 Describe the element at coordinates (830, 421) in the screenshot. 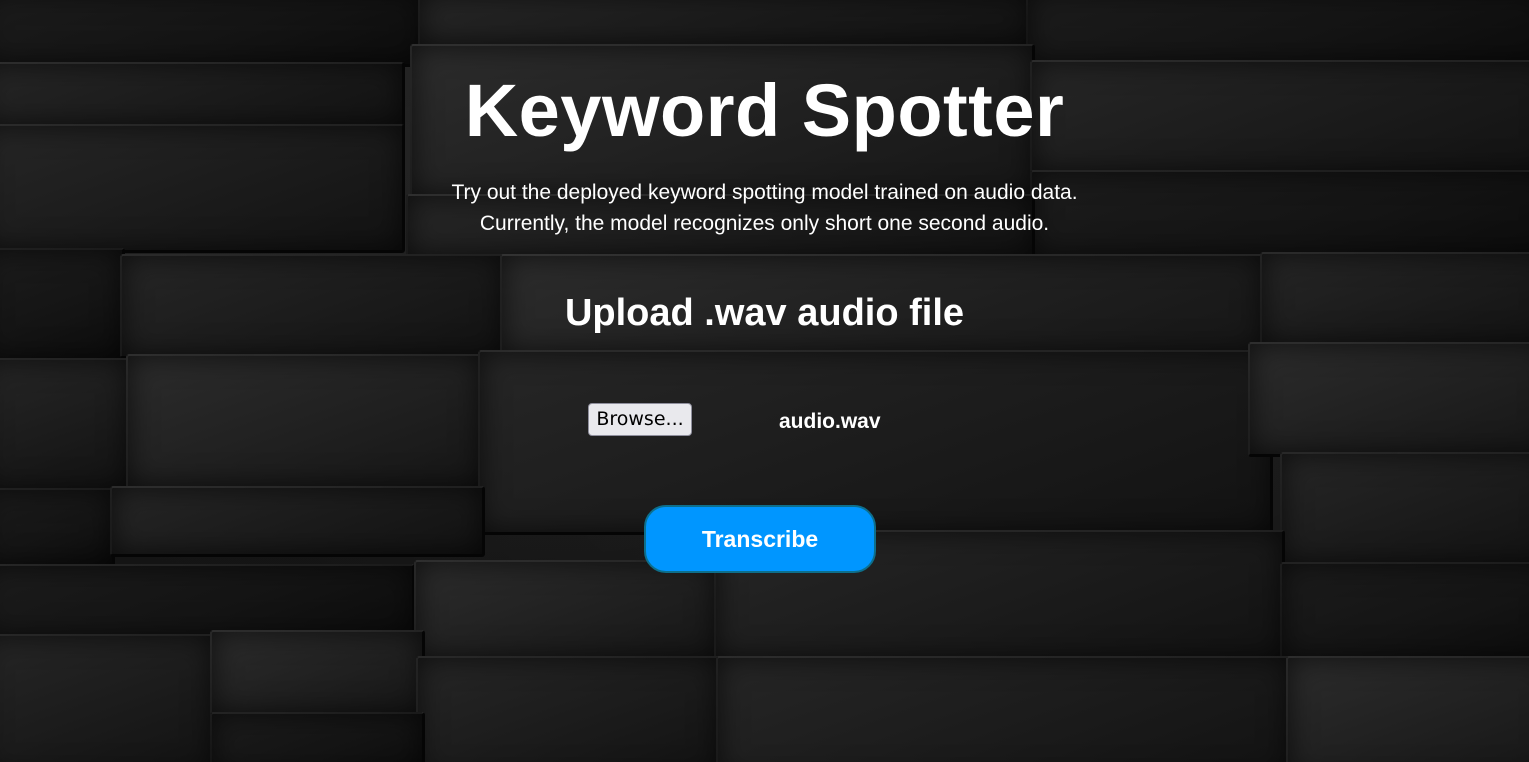

I see `selected-file-name: audio.wav` at that location.